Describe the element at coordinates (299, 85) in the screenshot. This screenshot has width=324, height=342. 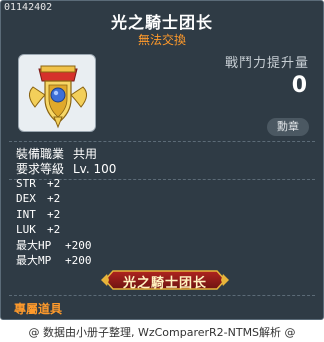
I see `power-value: 0` at that location.